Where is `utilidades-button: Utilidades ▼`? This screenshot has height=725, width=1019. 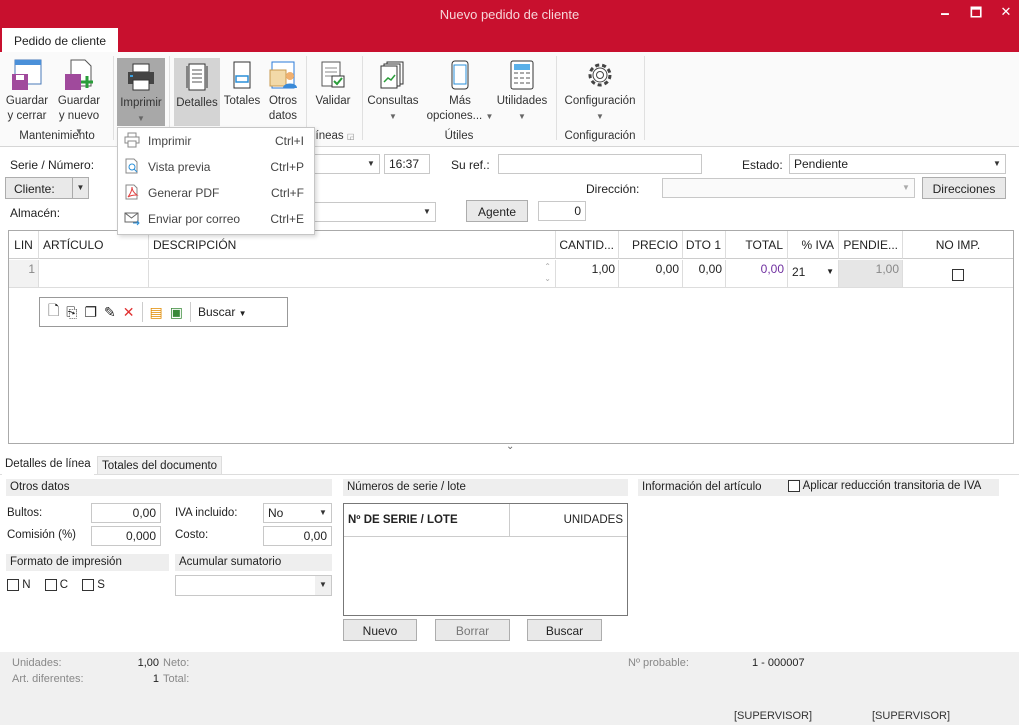 utilidades-button: Utilidades ▼ is located at coordinates (522, 90).